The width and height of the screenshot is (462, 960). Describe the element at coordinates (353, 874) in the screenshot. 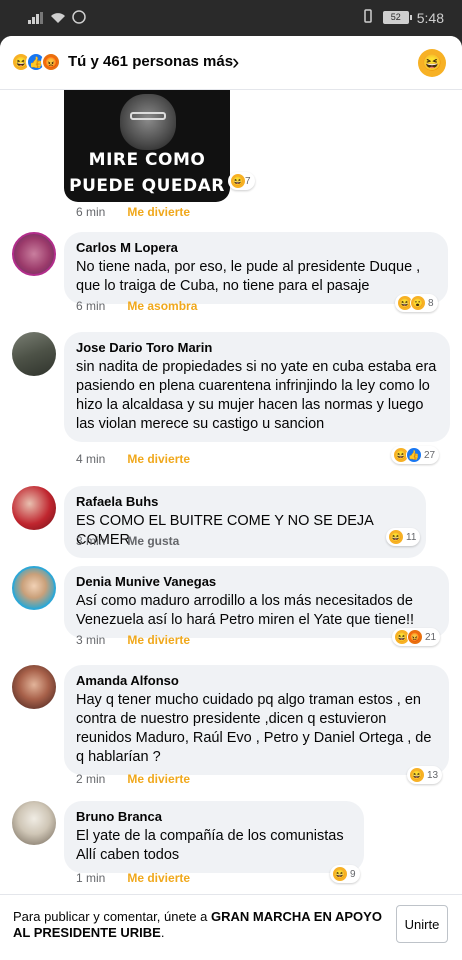

I see `reaction-count: 9` at that location.